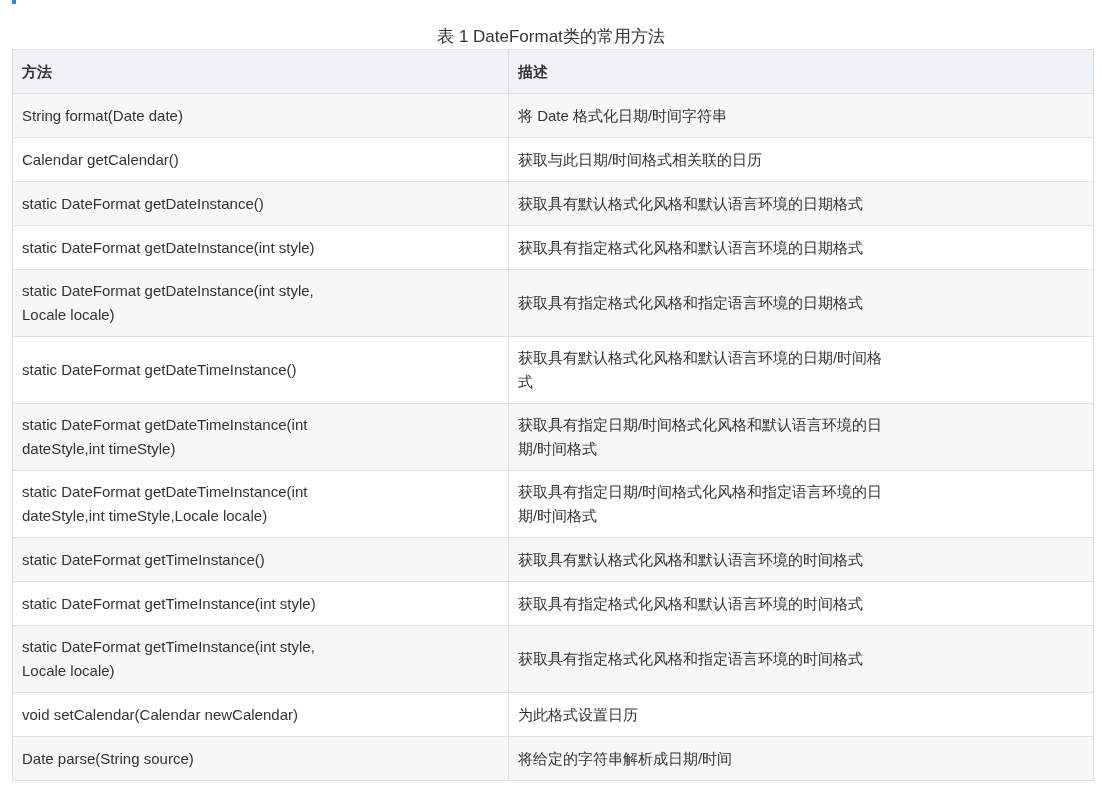 The width and height of the screenshot is (1102, 792). Describe the element at coordinates (801, 714) in the screenshot. I see `table-cell: 为此格式设置日历` at that location.